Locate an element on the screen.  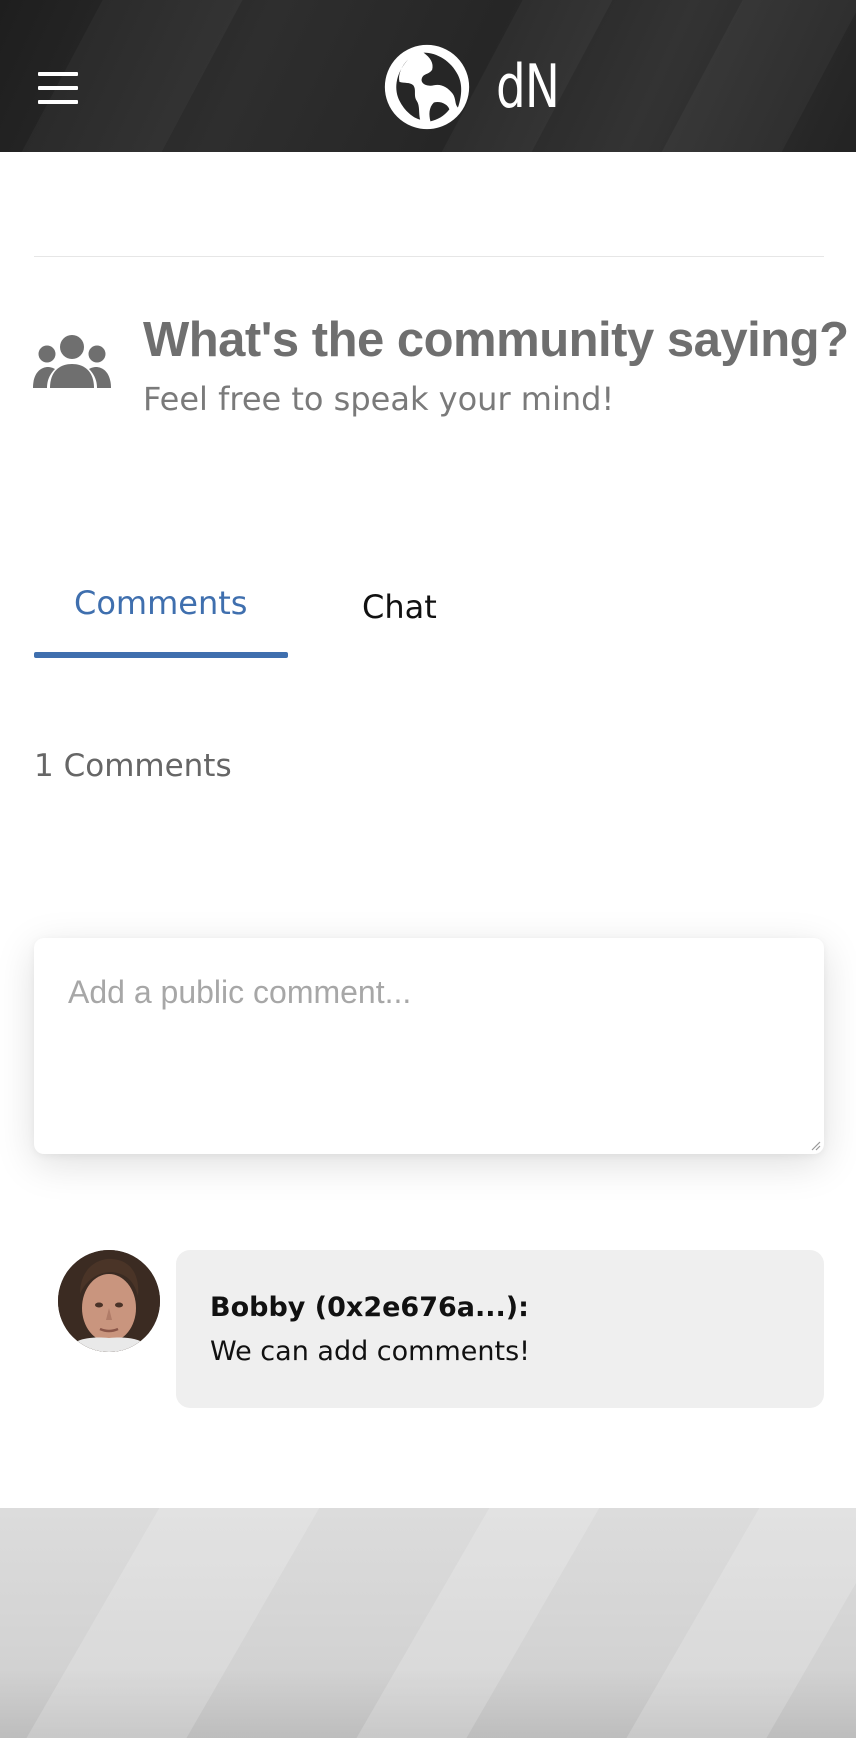
active-tab-indicator is located at coordinates (161, 655).